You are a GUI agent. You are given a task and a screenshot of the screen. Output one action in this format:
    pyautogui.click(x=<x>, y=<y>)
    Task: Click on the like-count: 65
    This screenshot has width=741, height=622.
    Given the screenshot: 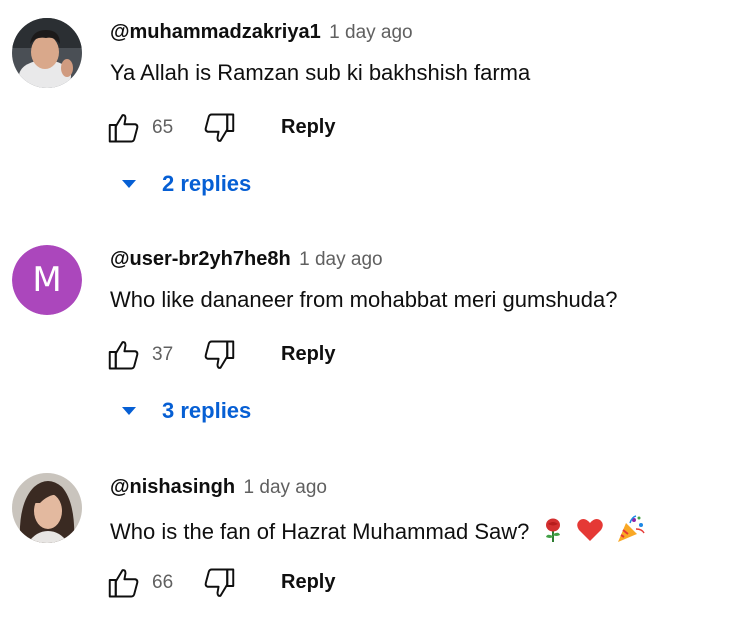 What is the action you would take?
    pyautogui.click(x=163, y=127)
    